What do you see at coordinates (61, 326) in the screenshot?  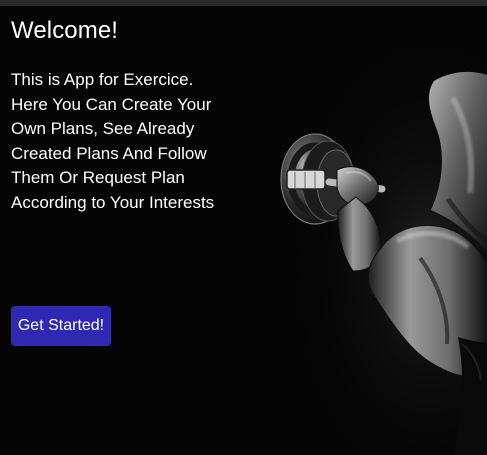 I see `get-started-button: Get Started!` at bounding box center [61, 326].